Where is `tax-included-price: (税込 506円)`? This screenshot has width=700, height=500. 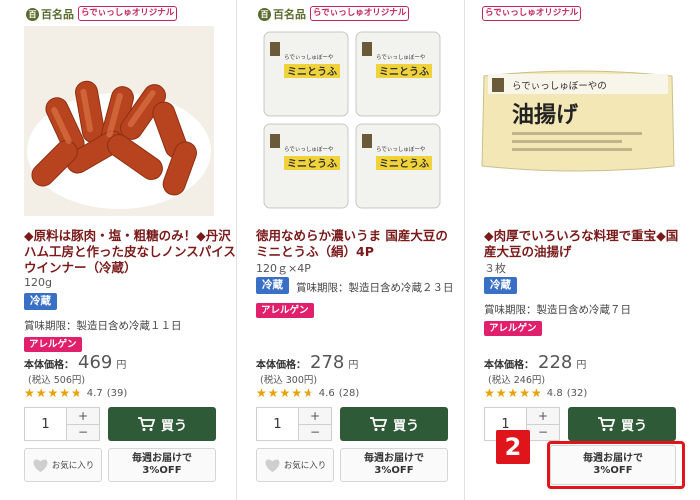
tax-included-price: (税込 506円) is located at coordinates (57, 380).